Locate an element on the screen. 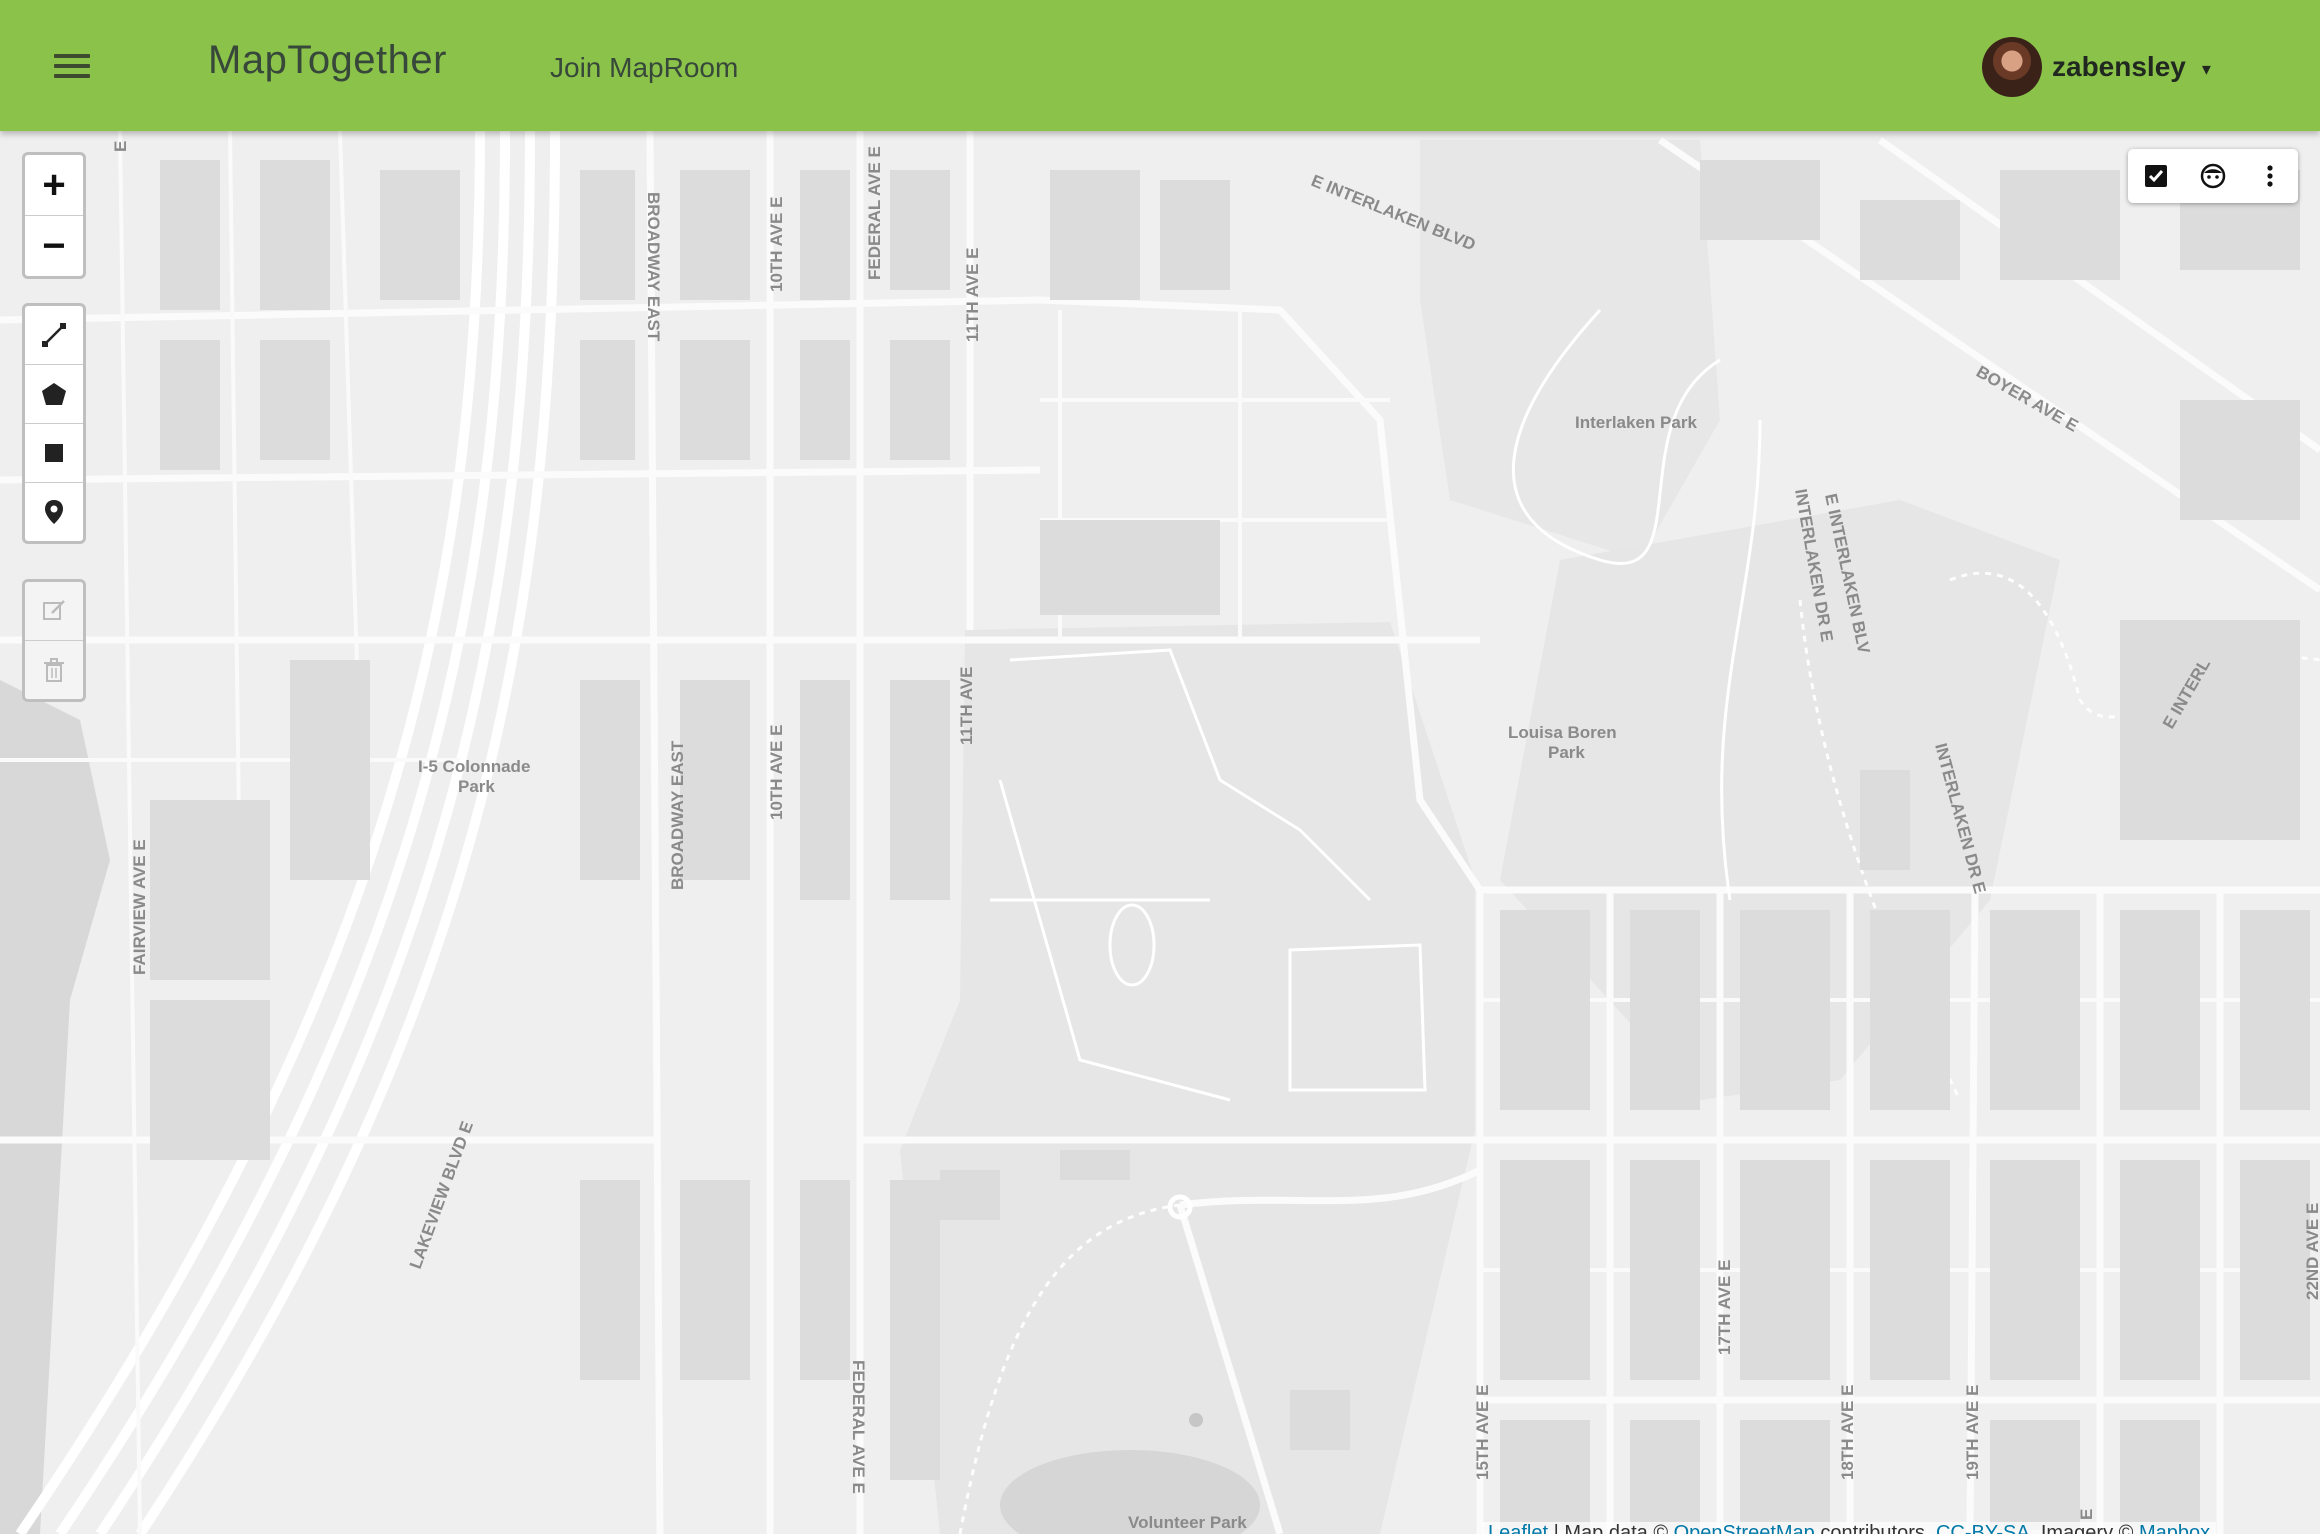  zoom-in-button: + is located at coordinates (54, 185).